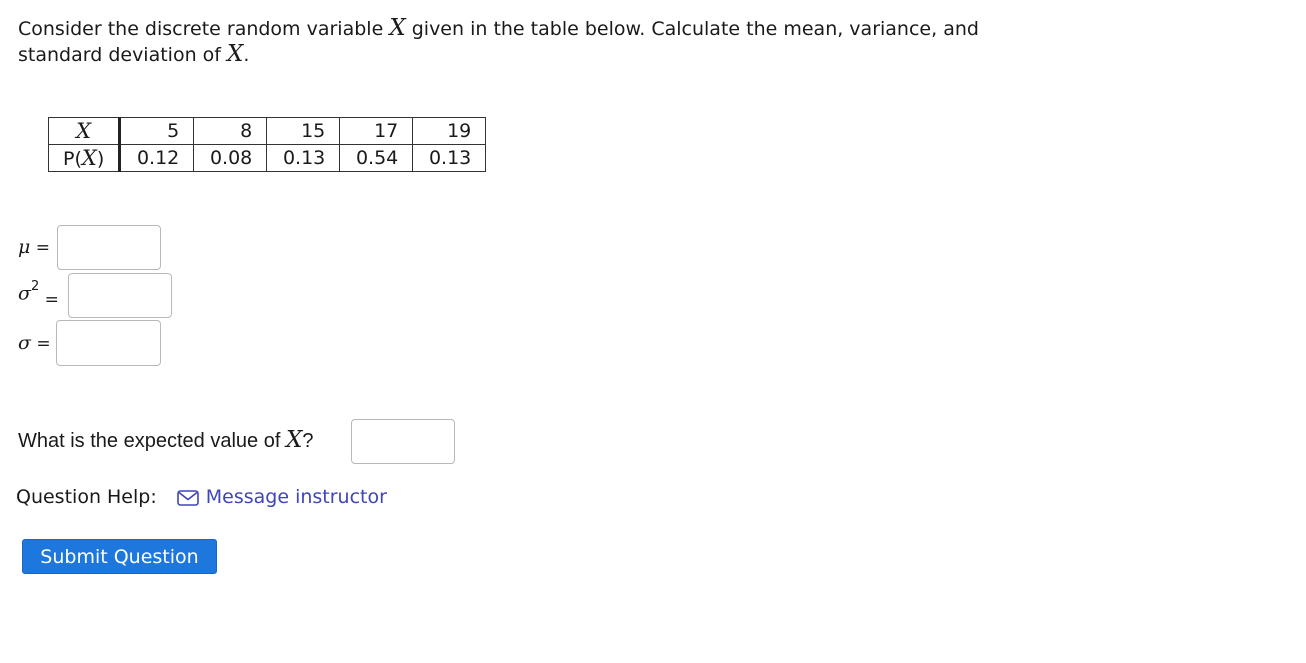 This screenshot has width=1306, height=663. What do you see at coordinates (86, 497) in the screenshot?
I see `question-help-label: Question Help:` at bounding box center [86, 497].